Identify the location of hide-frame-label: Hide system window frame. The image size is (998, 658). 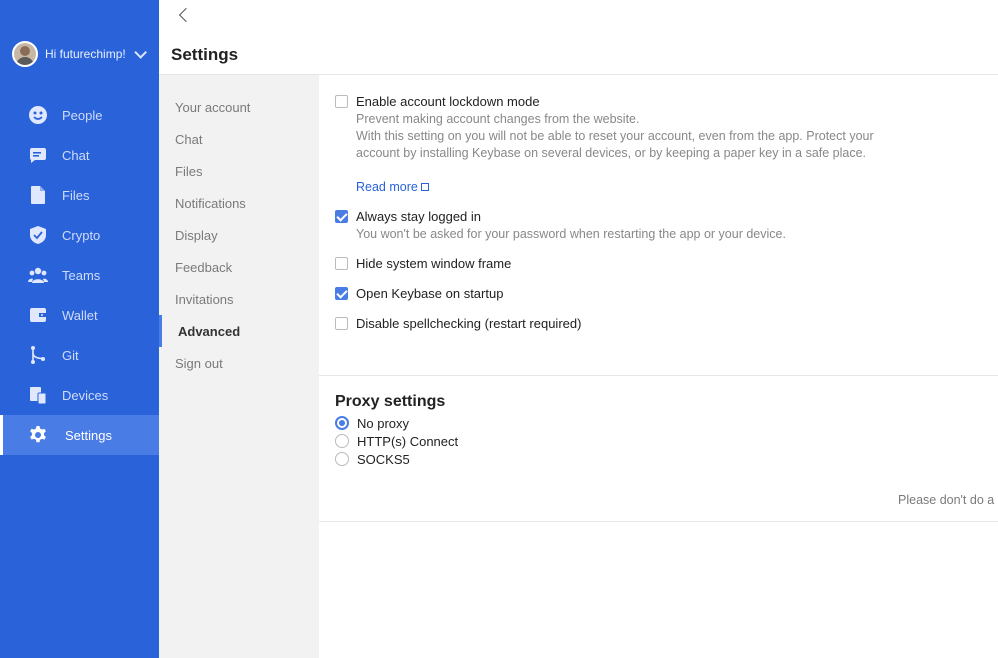
(434, 263).